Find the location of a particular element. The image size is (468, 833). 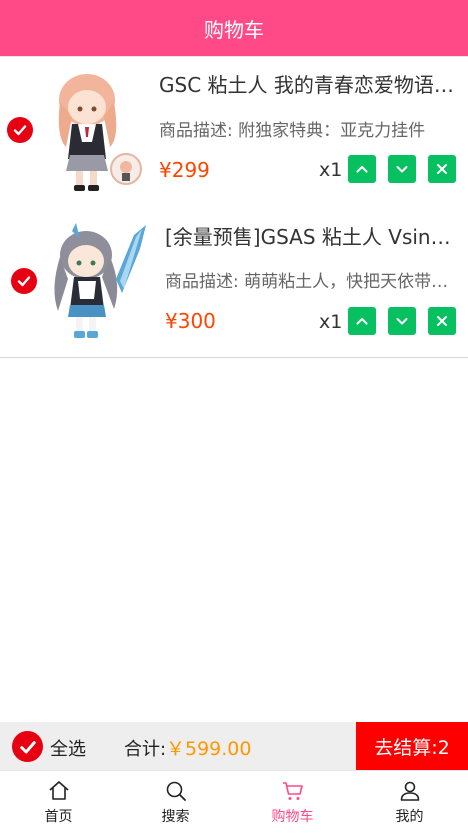

tab-label: 我的 is located at coordinates (409, 817).